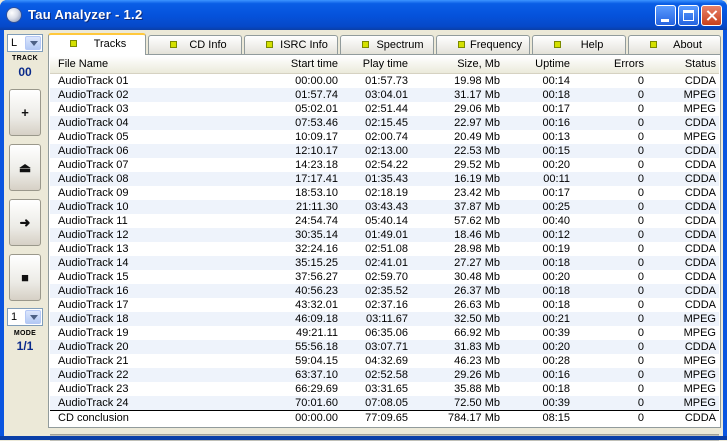 Image resolution: width=727 pixels, height=441 pixels. What do you see at coordinates (556, 151) in the screenshot?
I see `cell-uptime: 00:15` at bounding box center [556, 151].